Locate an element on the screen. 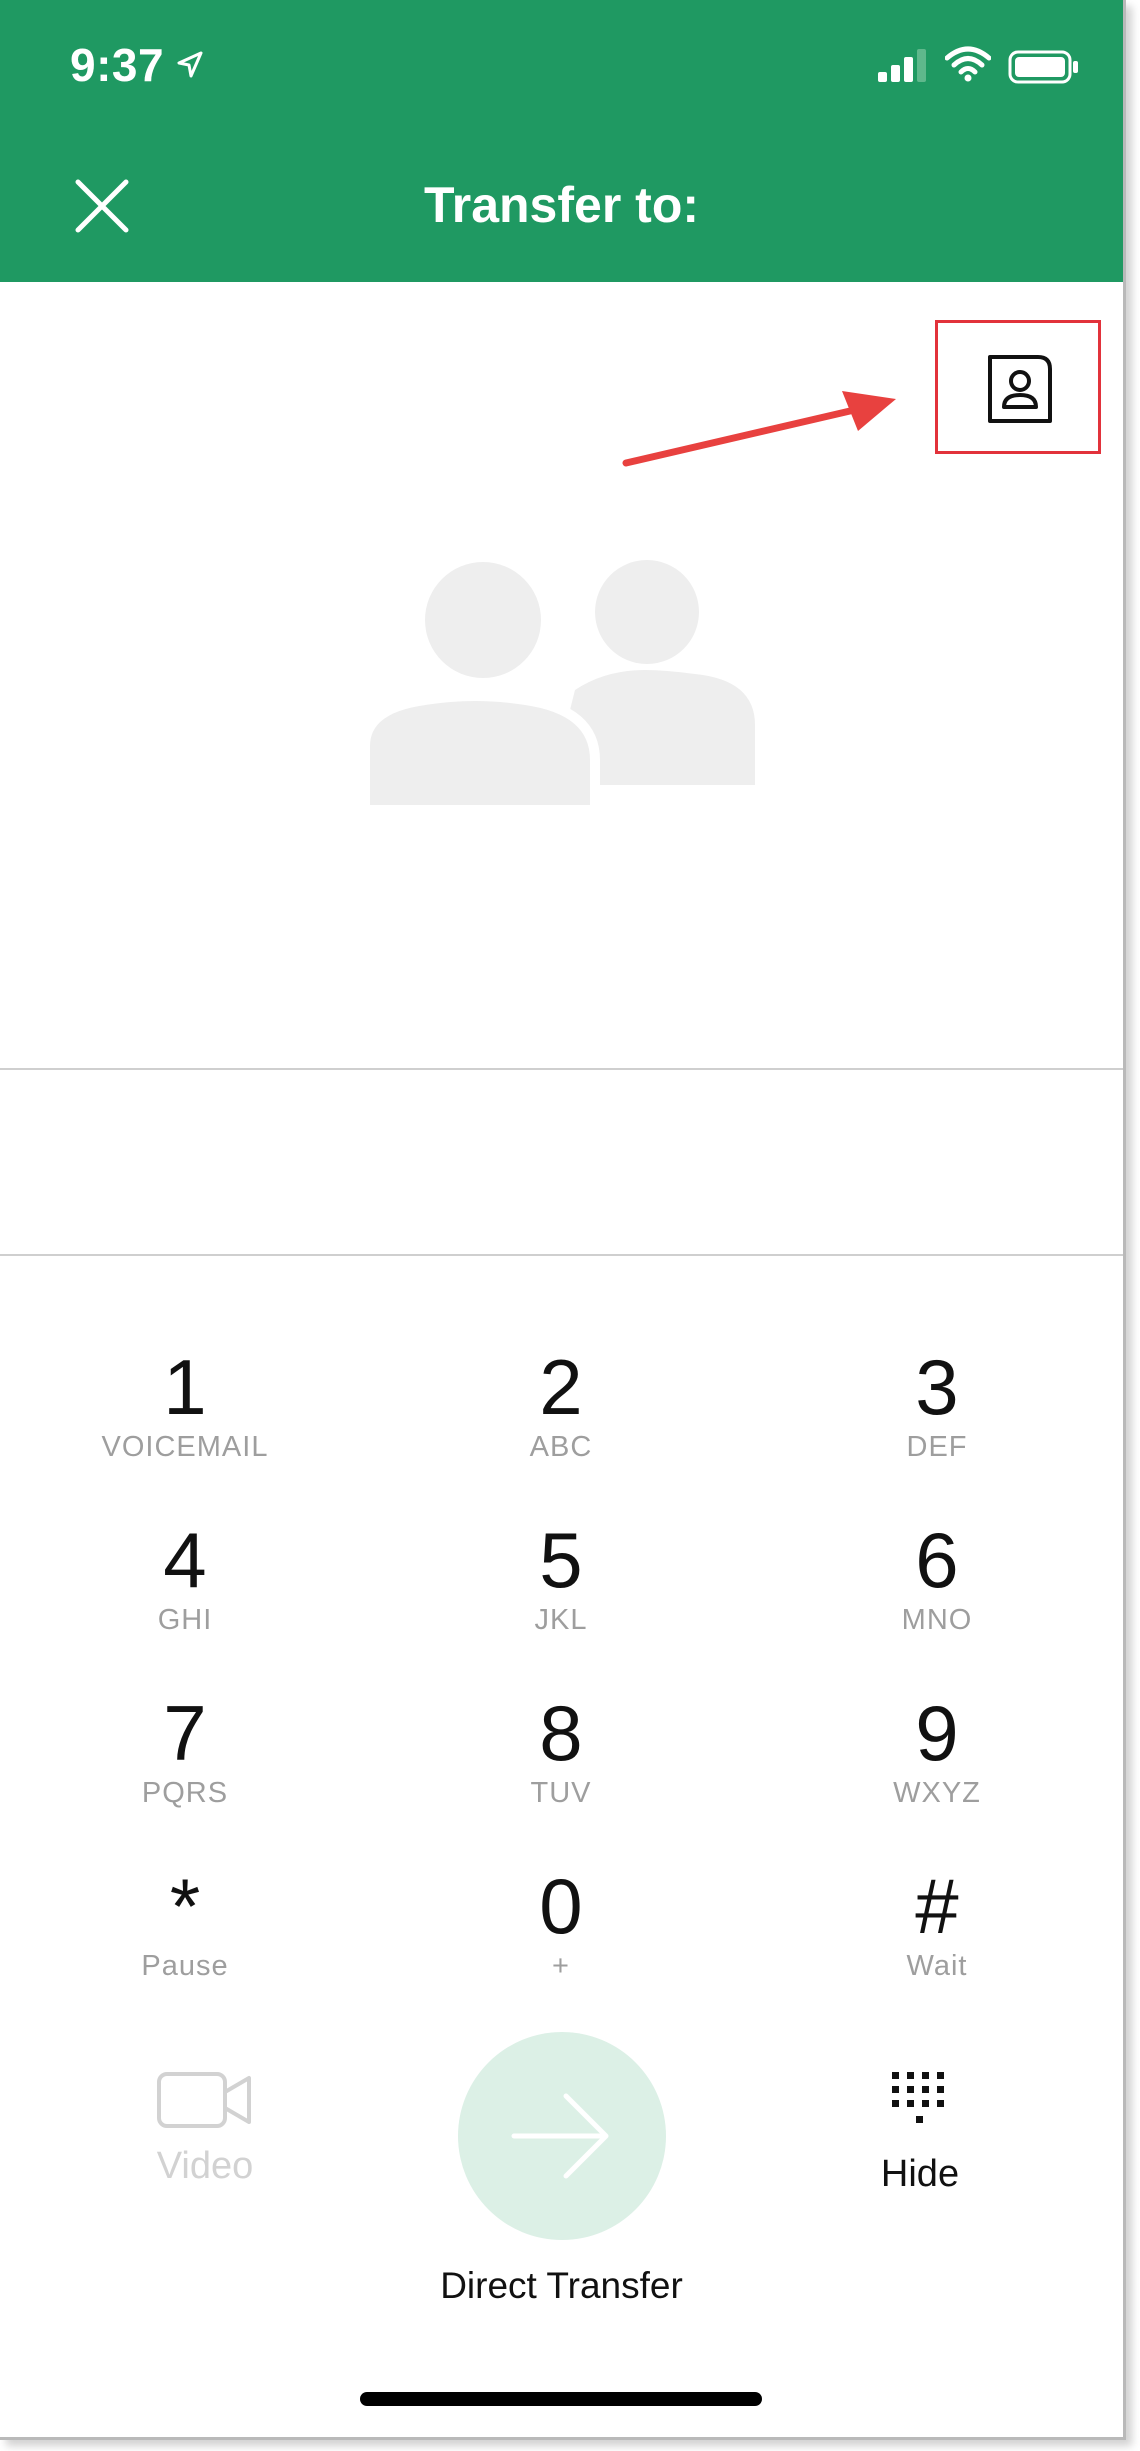 Image resolution: width=1140 pixels, height=2451 pixels. dialpad-key-2: 2 ABC is located at coordinates (561, 1420).